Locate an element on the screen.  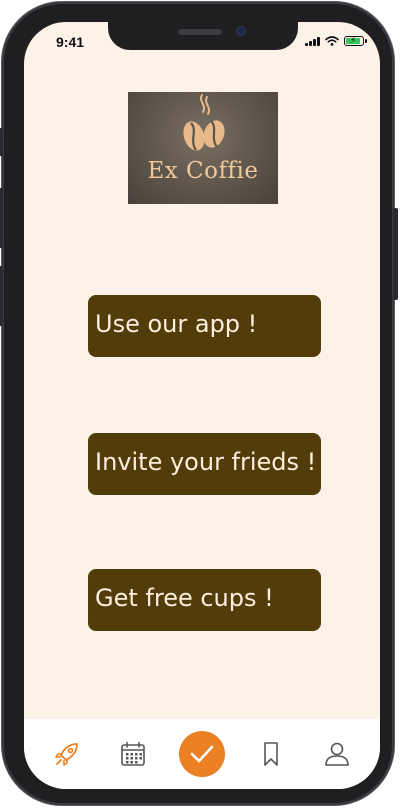
tab-profile is located at coordinates (337, 754).